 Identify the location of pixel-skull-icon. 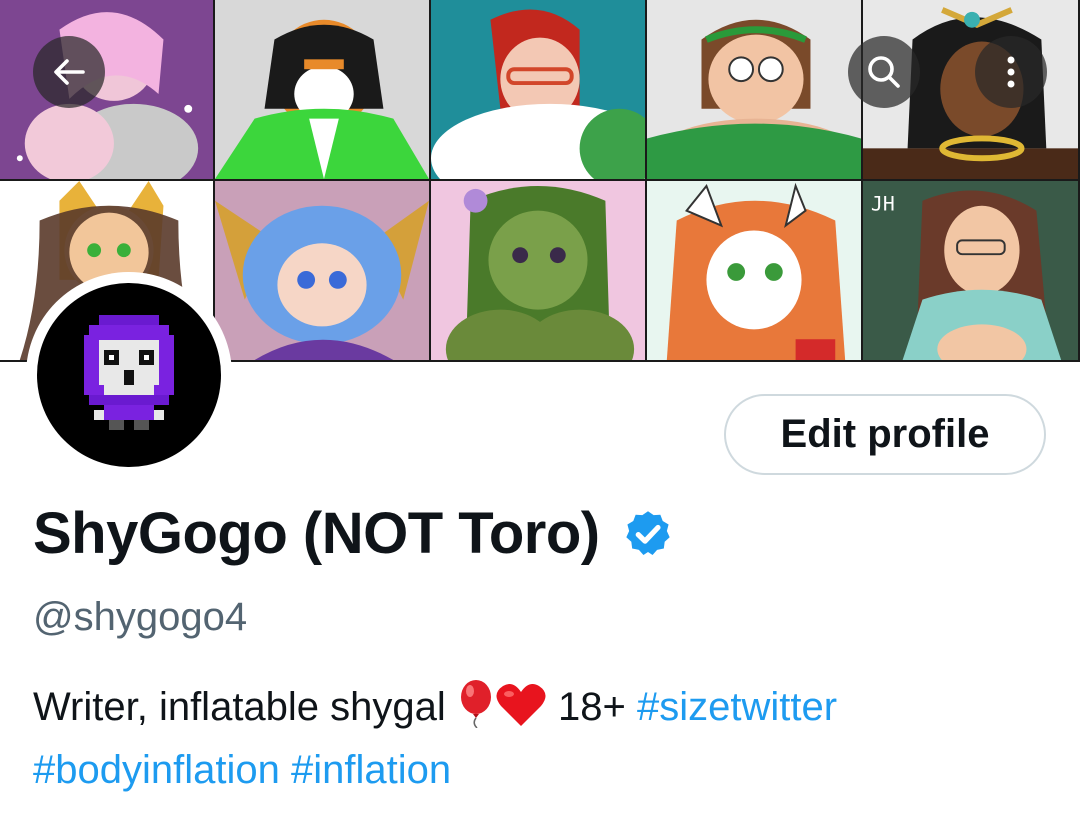
(129, 372).